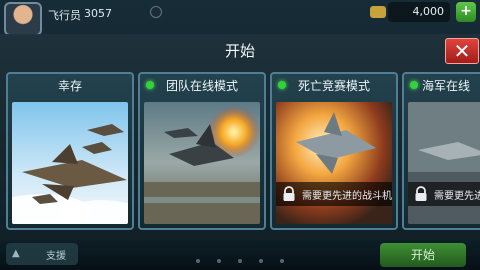 The image size is (480, 270). I want to click on mode-card-naval-online: 海军在线 需要更先进, so click(441, 151).